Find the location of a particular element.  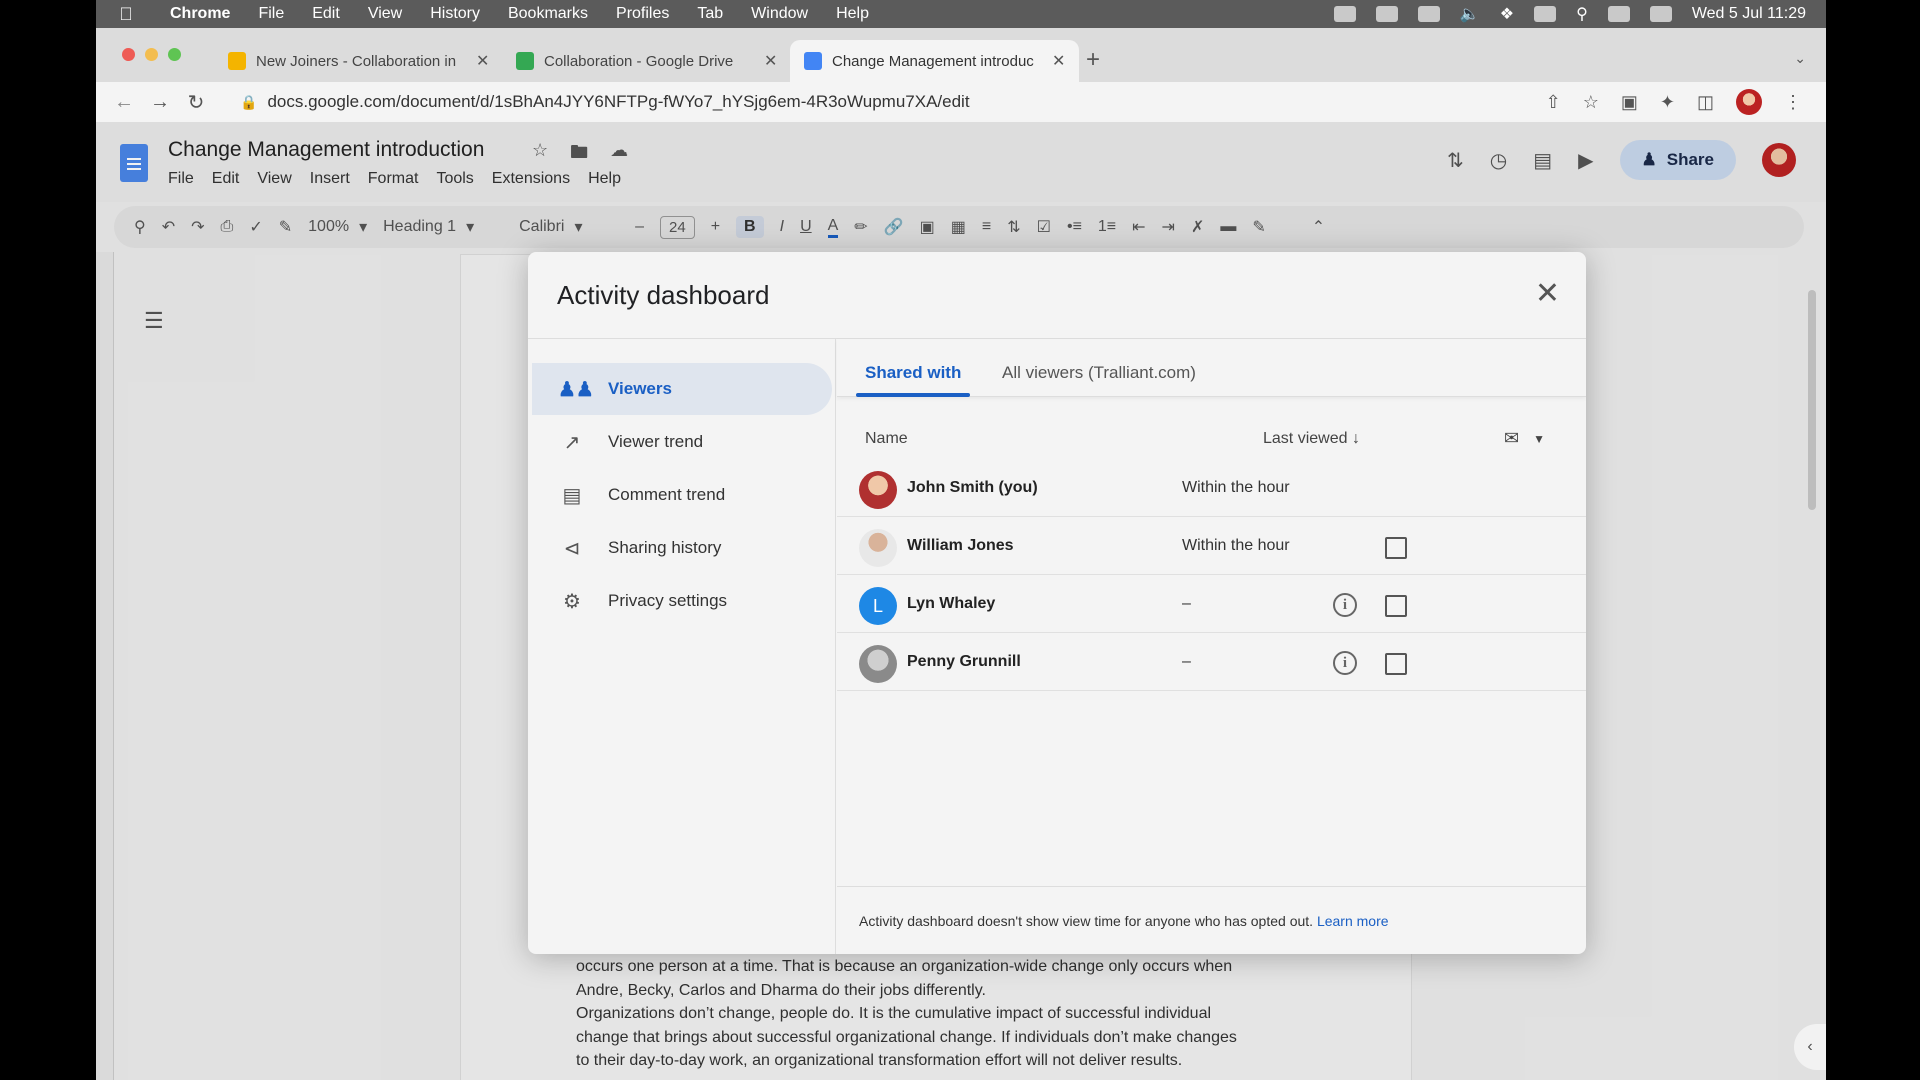

profile-avatar is located at coordinates (1749, 102).